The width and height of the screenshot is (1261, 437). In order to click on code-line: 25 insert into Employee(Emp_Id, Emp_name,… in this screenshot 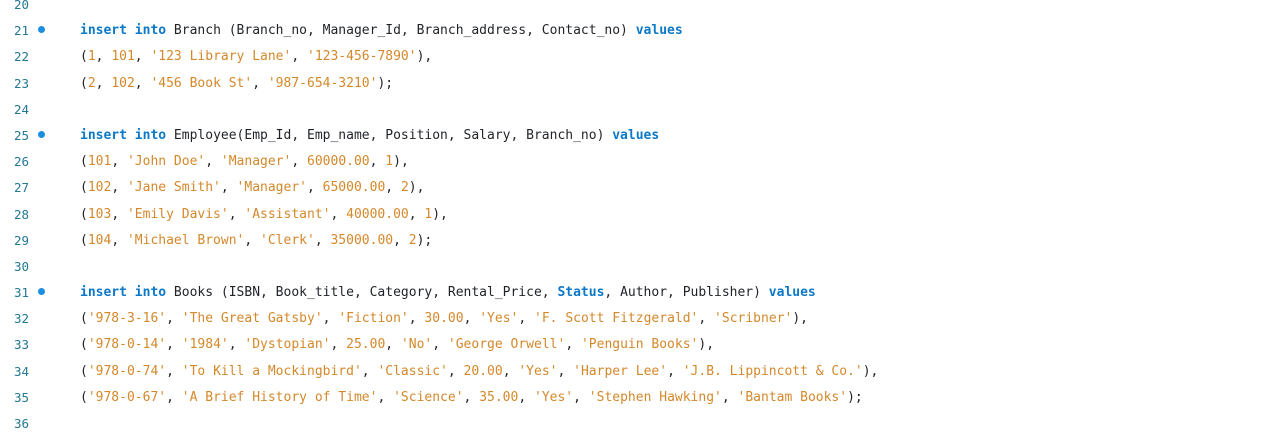, I will do `click(630, 136)`.